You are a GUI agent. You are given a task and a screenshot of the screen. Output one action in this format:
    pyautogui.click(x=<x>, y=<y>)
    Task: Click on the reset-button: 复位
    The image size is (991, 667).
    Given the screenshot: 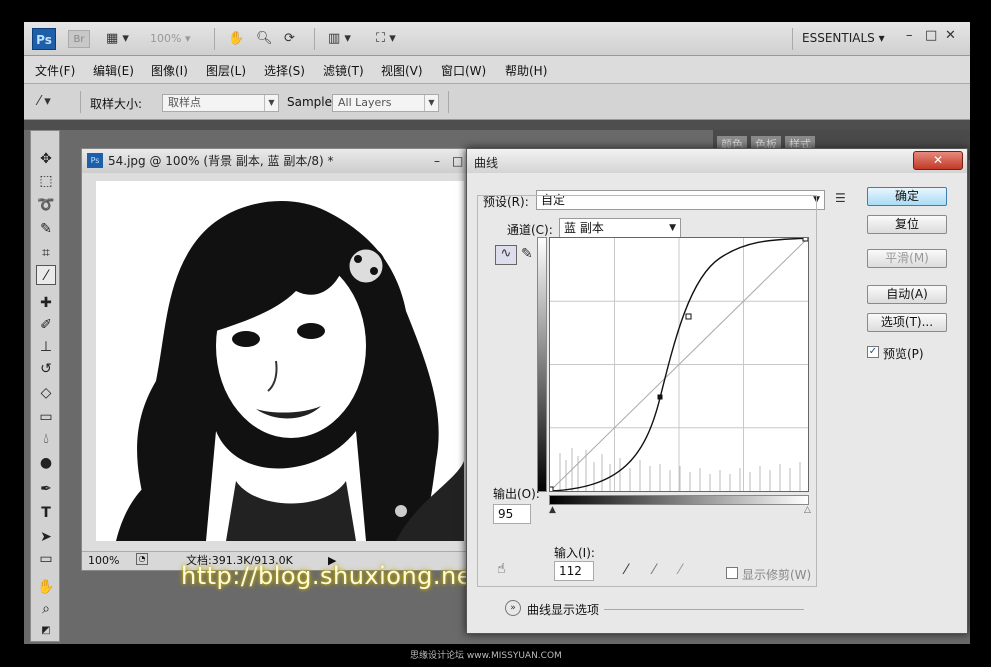 What is the action you would take?
    pyautogui.click(x=907, y=224)
    